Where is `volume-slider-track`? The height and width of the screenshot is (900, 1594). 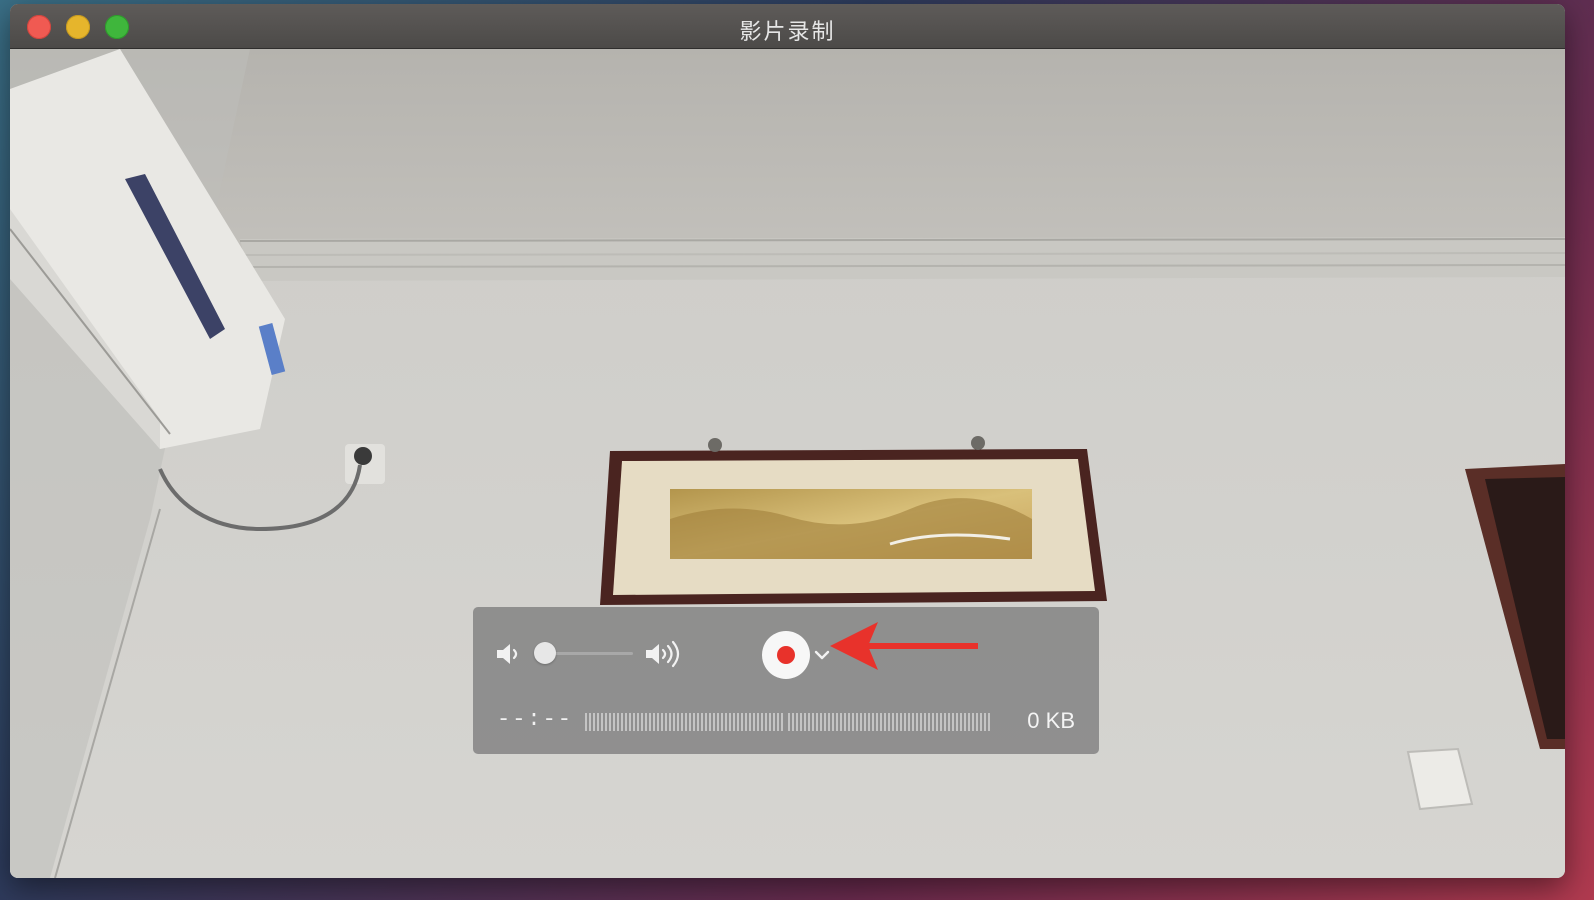 volume-slider-track is located at coordinates (589, 653).